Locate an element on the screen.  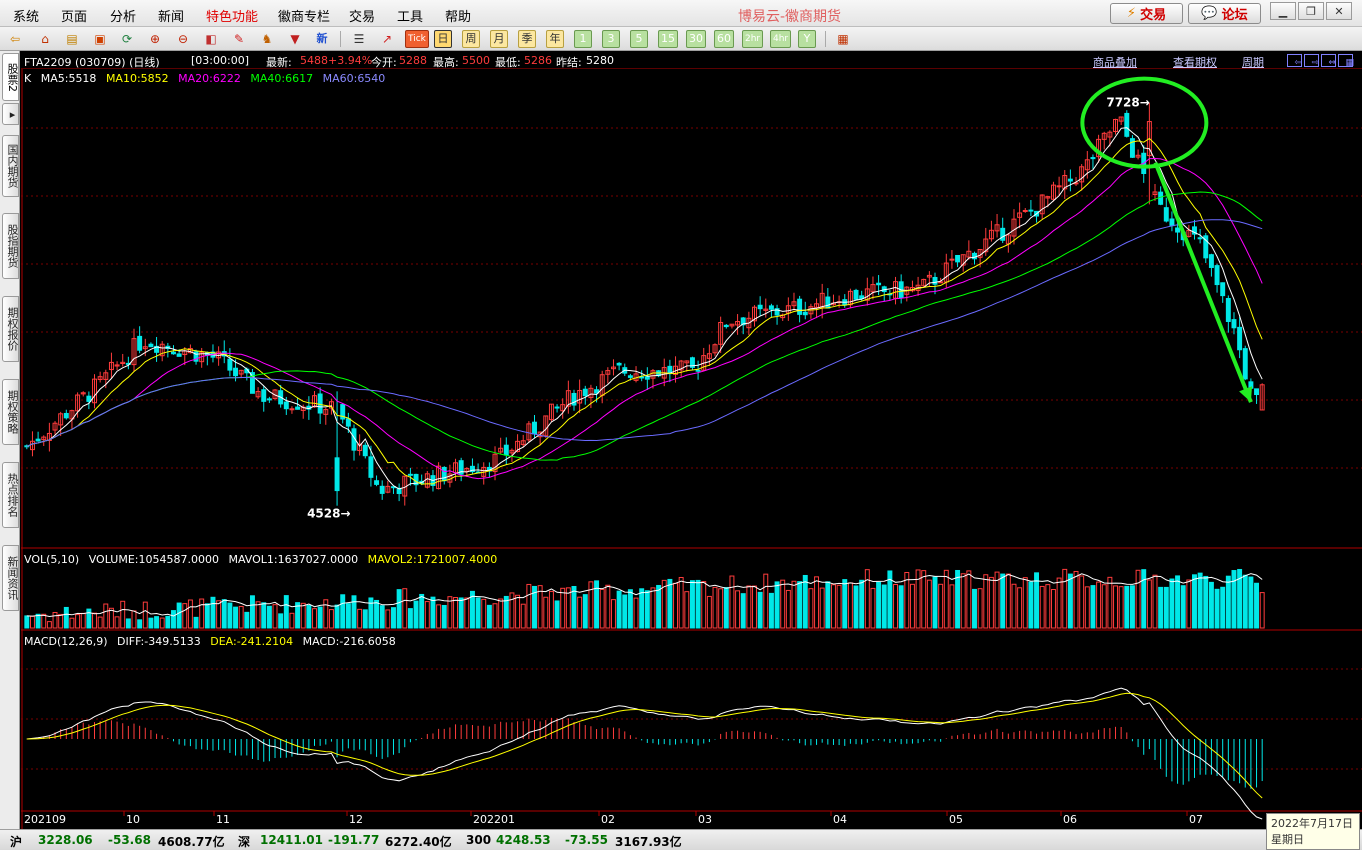
fullscreen-button: ▦ is located at coordinates (1346, 61).